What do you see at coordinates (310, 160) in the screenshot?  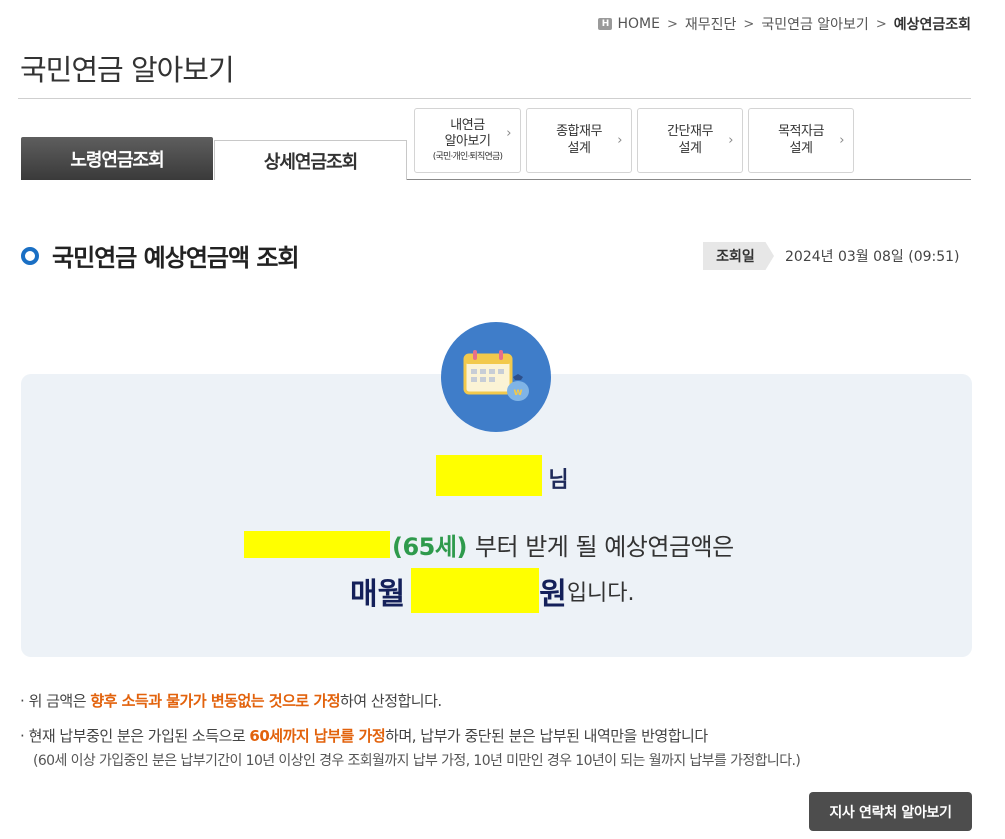 I see `tab-detailed-pension: 상세연금조회` at bounding box center [310, 160].